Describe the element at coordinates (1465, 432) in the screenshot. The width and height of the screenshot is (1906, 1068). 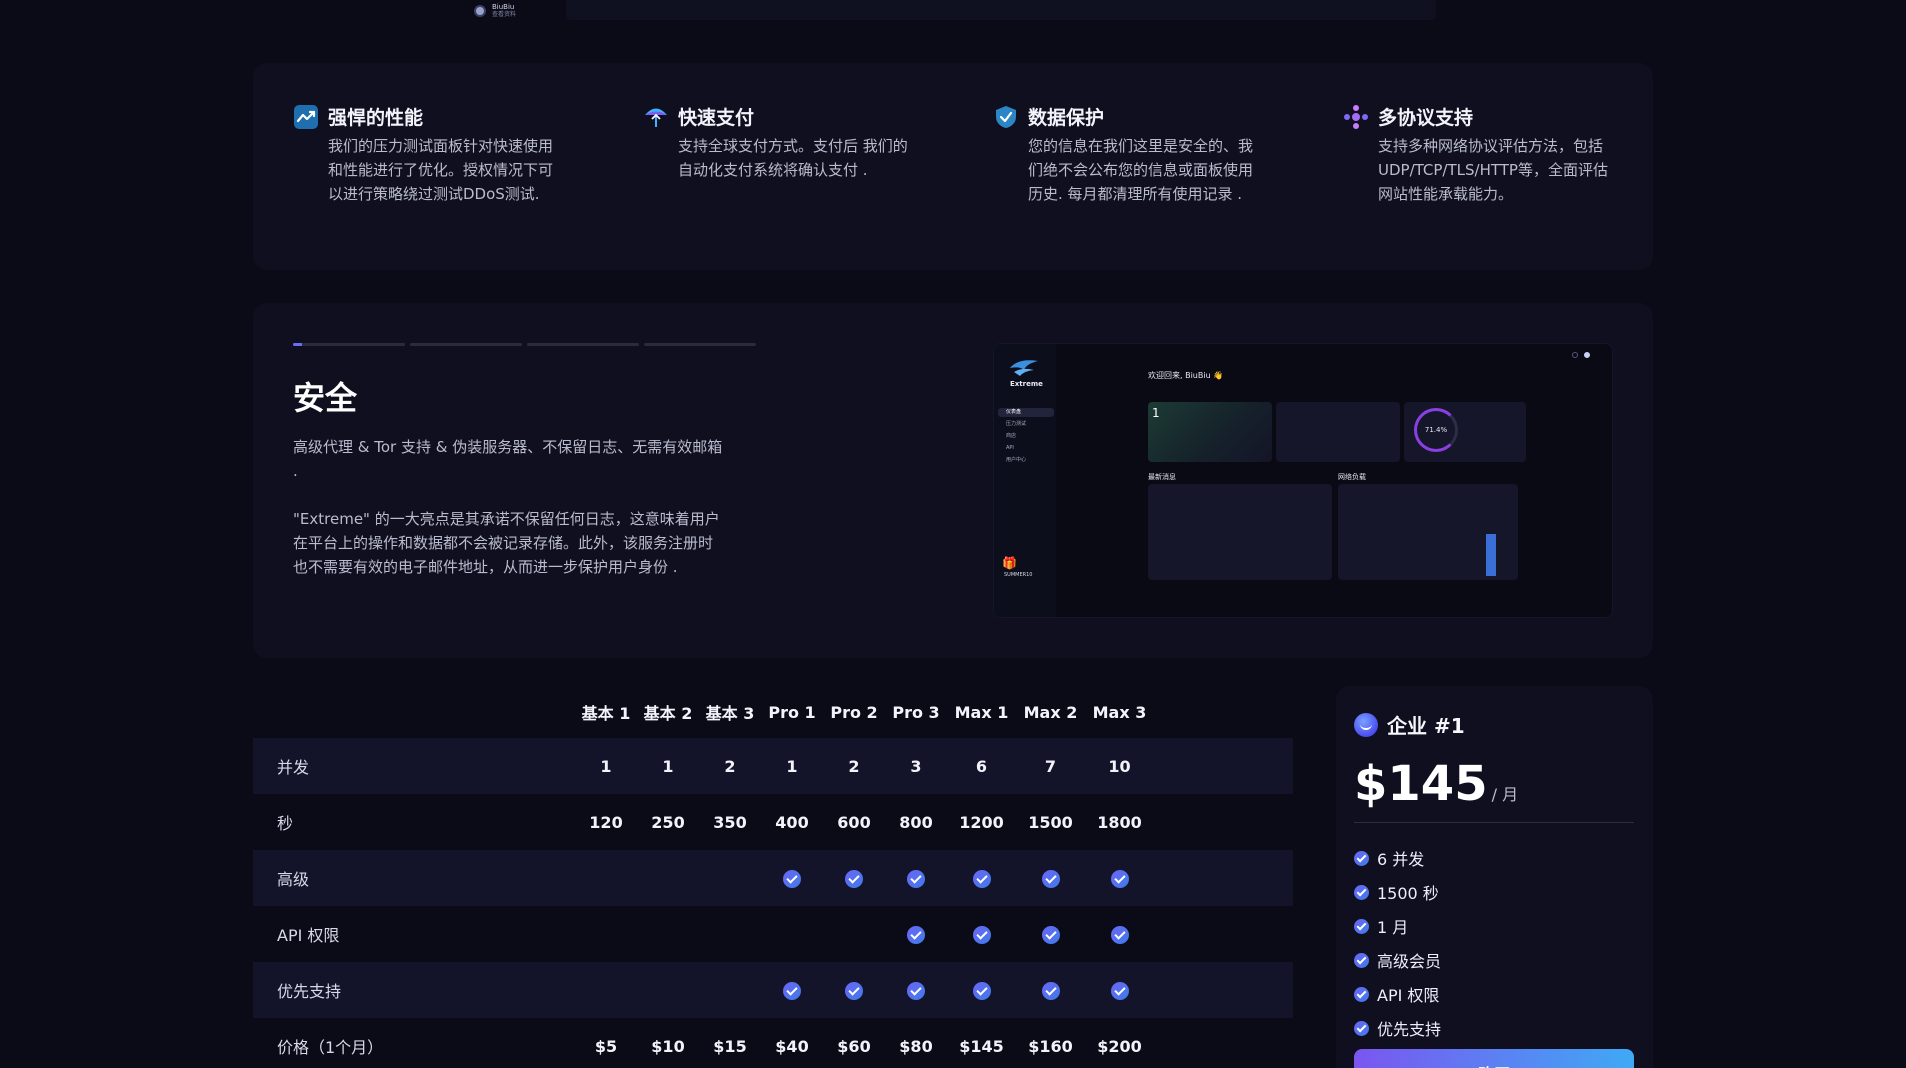
I see `preview-card: 71.4%` at that location.